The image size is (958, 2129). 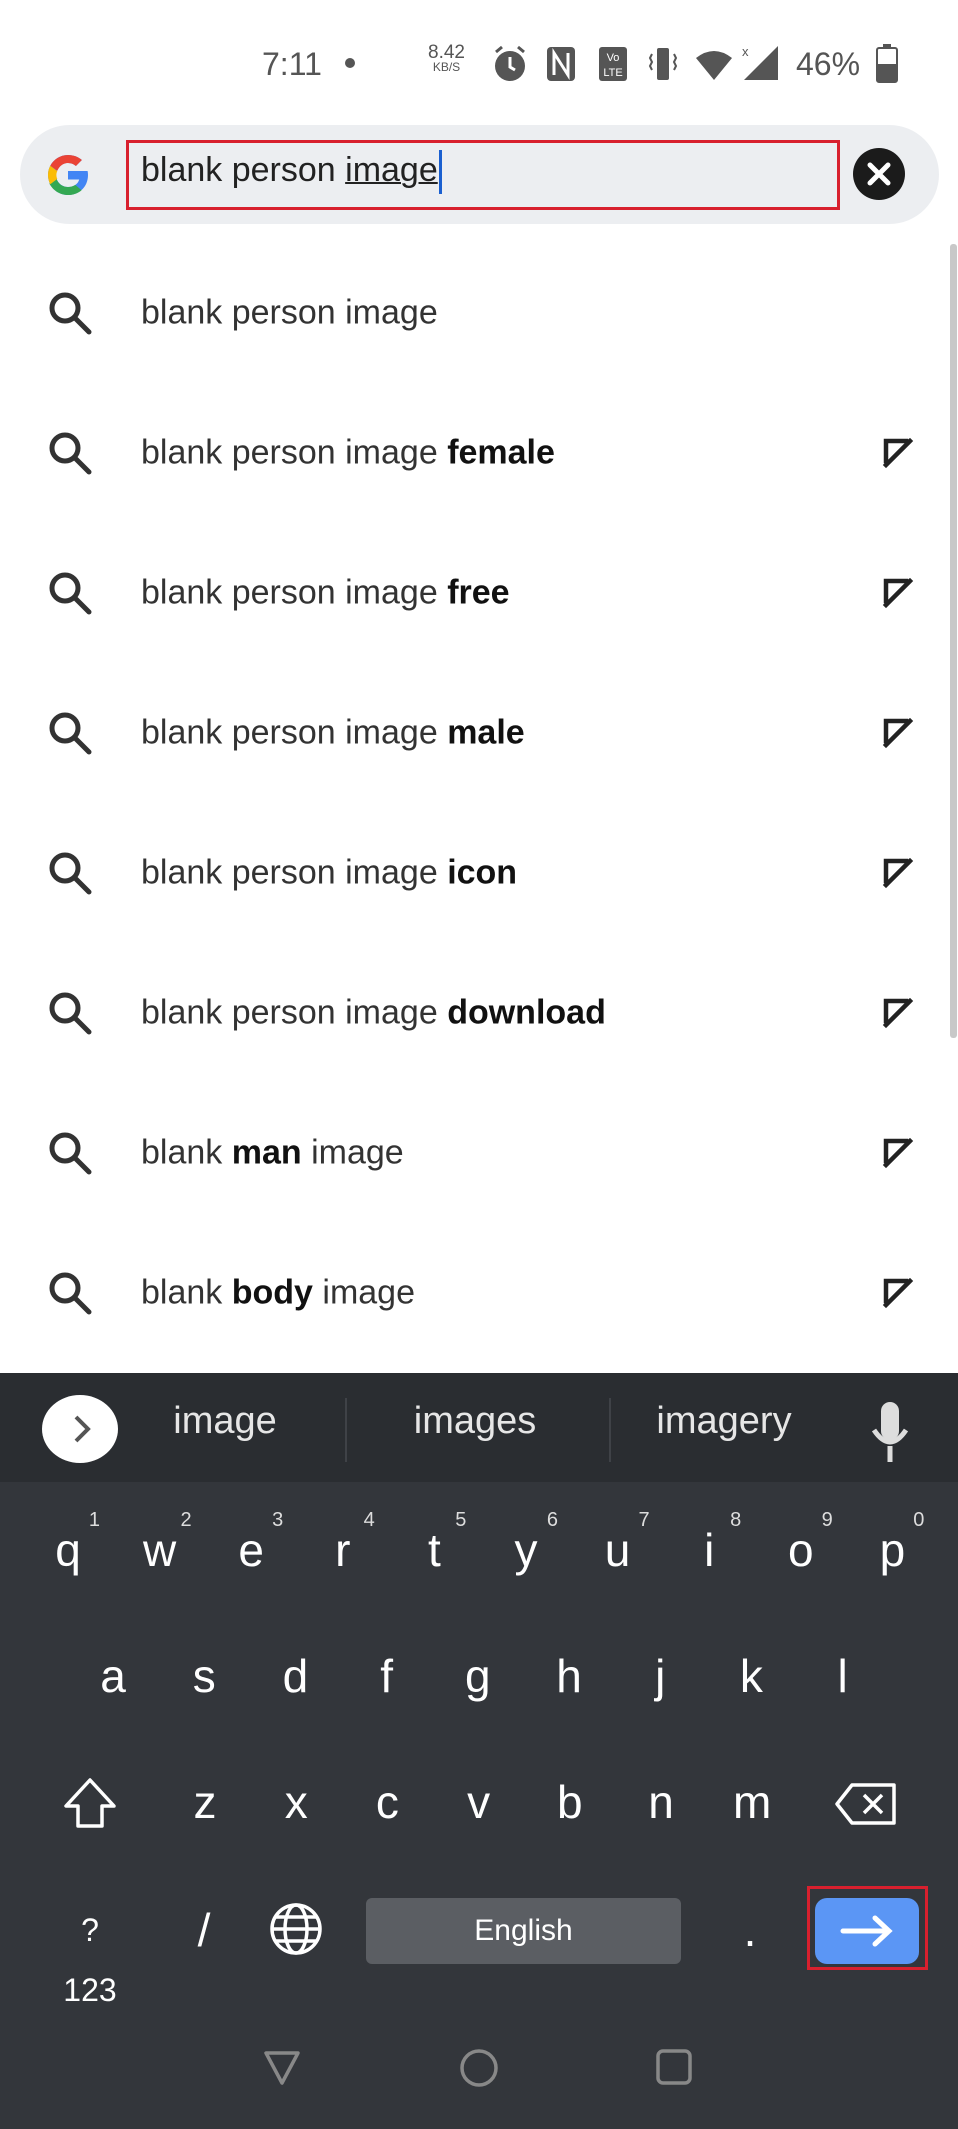 I want to click on alarm-icon, so click(x=510, y=63).